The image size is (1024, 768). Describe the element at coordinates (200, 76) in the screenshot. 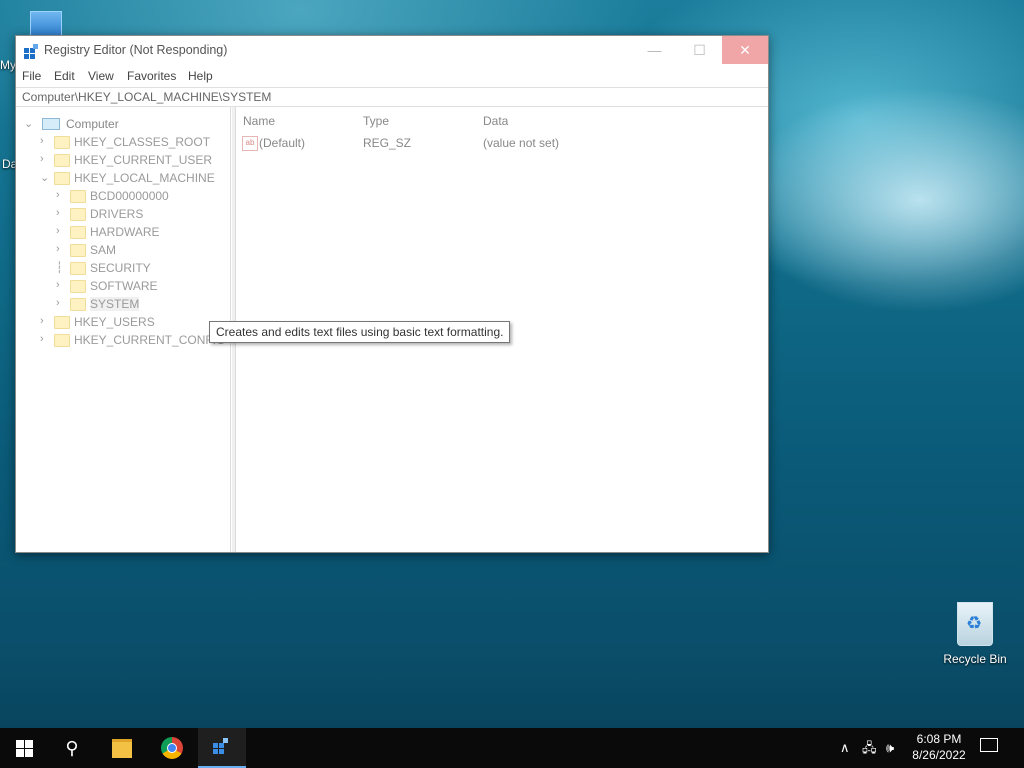

I see `menu-help: Help` at that location.